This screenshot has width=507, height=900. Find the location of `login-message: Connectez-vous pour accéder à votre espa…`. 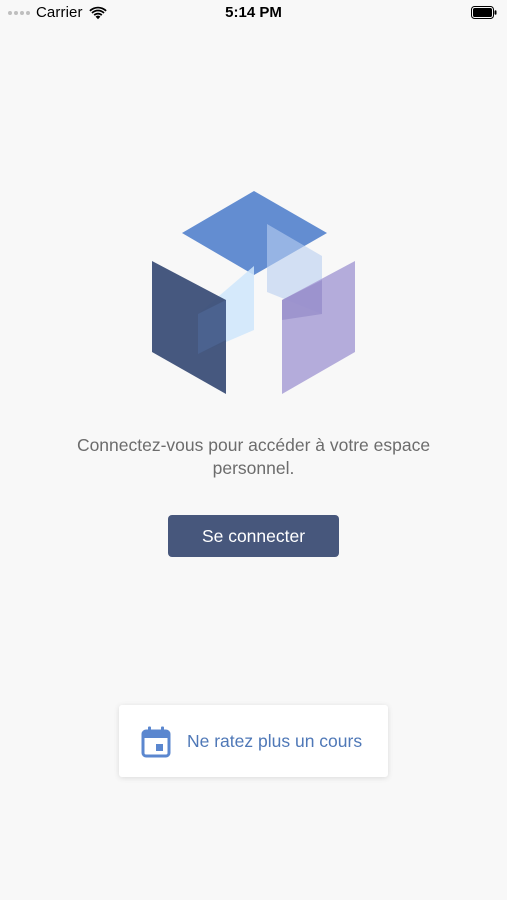

login-message: Connectez-vous pour accéder à votre espa… is located at coordinates (253, 456).